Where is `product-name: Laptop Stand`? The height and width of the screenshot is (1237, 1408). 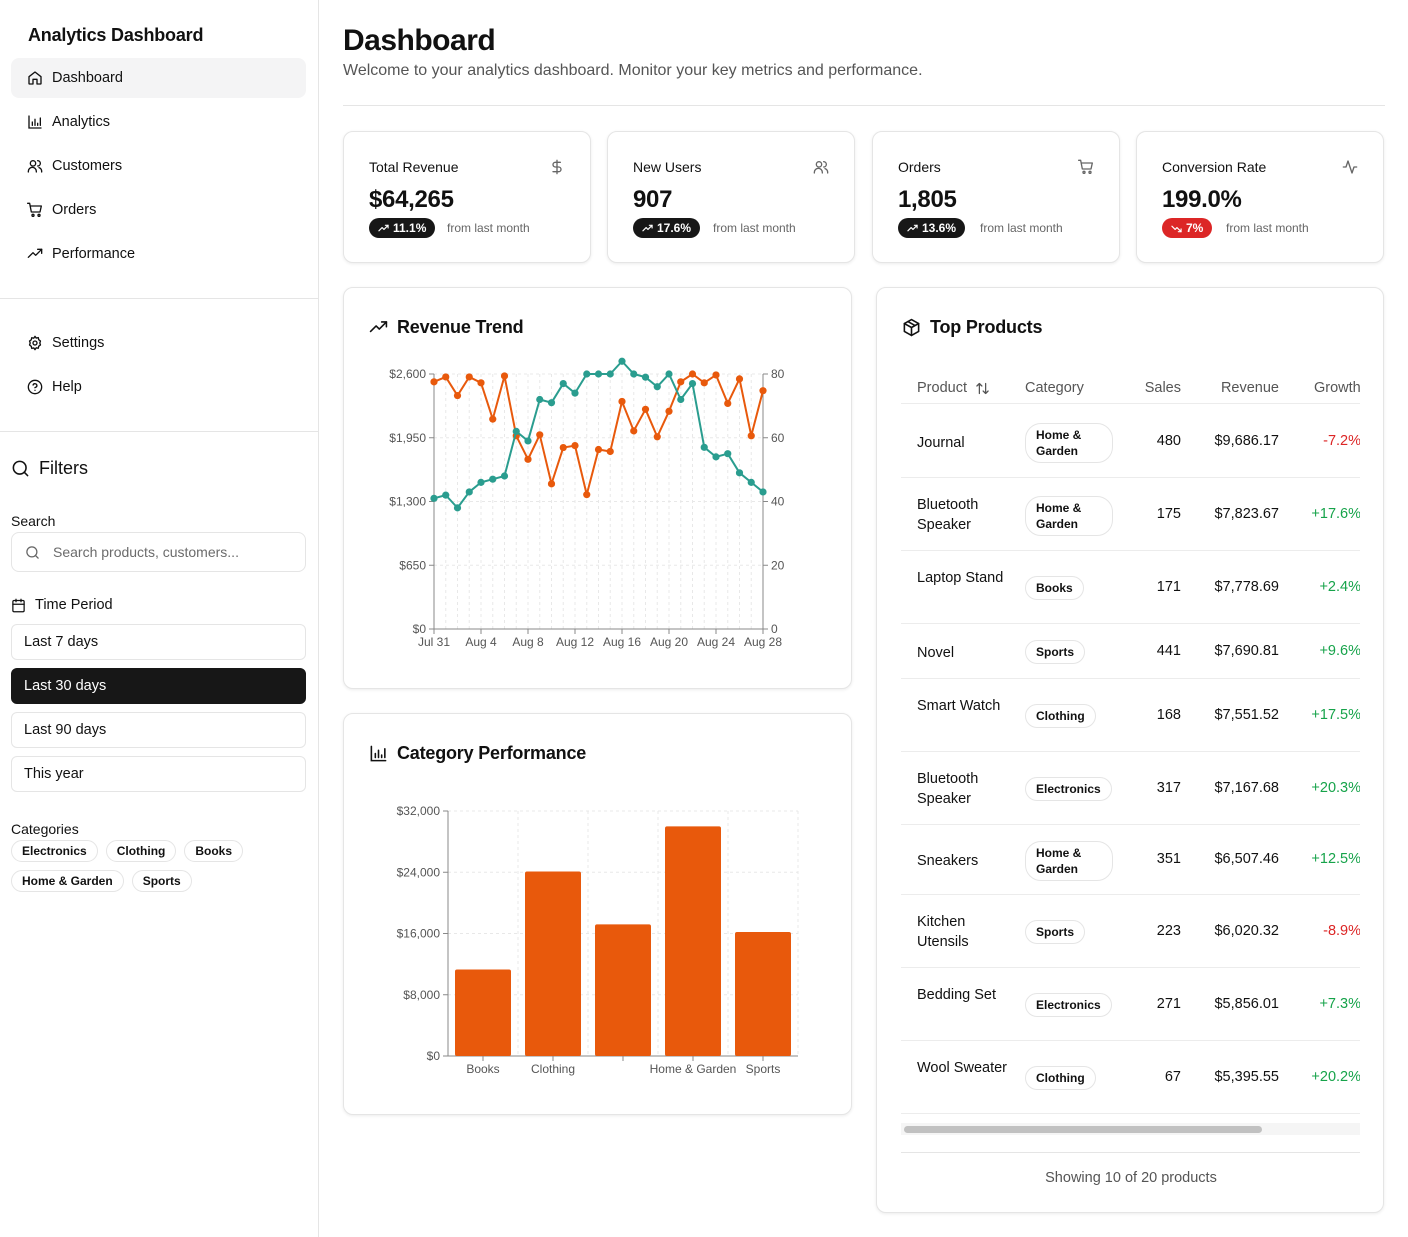 product-name: Laptop Stand is located at coordinates (960, 577).